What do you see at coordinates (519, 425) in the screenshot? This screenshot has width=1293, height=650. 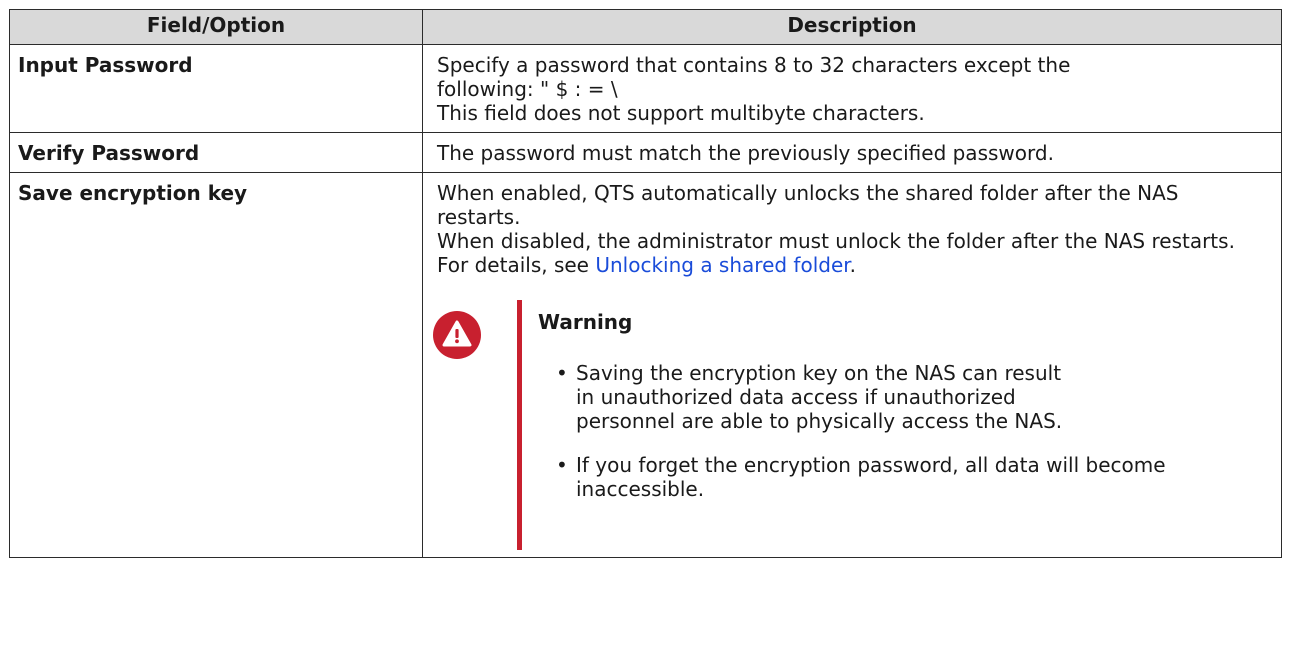 I see `warning-bar` at bounding box center [519, 425].